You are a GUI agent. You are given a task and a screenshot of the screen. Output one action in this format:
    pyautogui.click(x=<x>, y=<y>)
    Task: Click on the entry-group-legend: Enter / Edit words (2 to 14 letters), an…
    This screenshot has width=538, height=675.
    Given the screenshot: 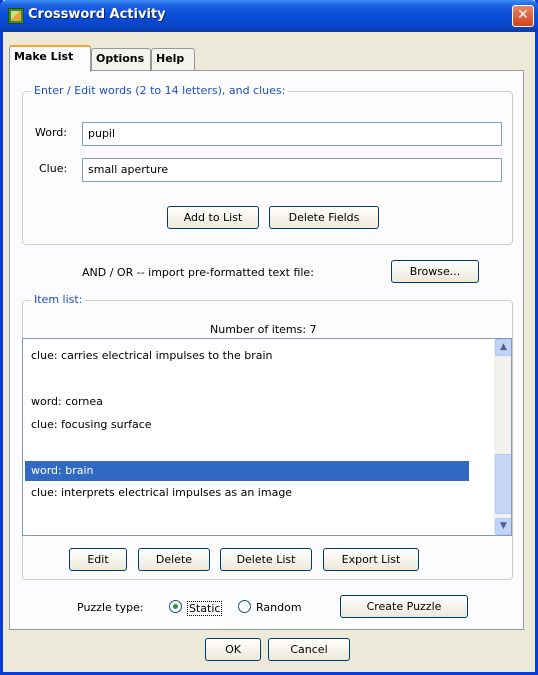 What is the action you would take?
    pyautogui.click(x=160, y=90)
    